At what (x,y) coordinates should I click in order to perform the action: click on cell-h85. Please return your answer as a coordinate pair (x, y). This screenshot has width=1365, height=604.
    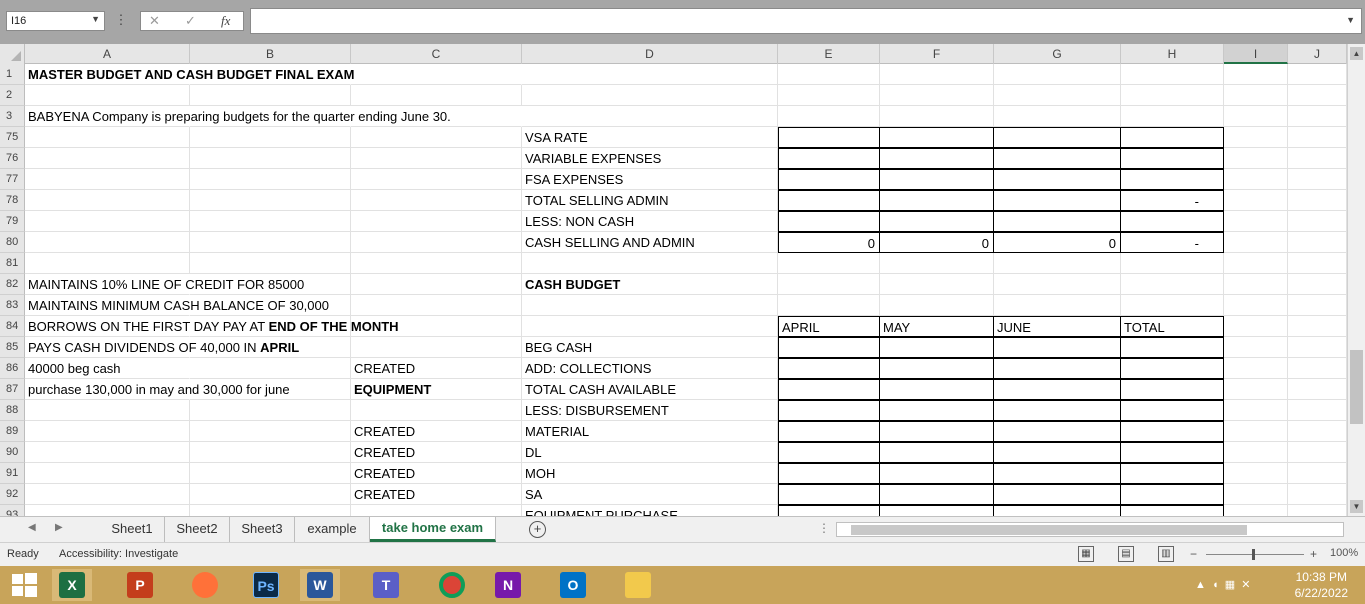
    Looking at the image, I should click on (1172, 347).